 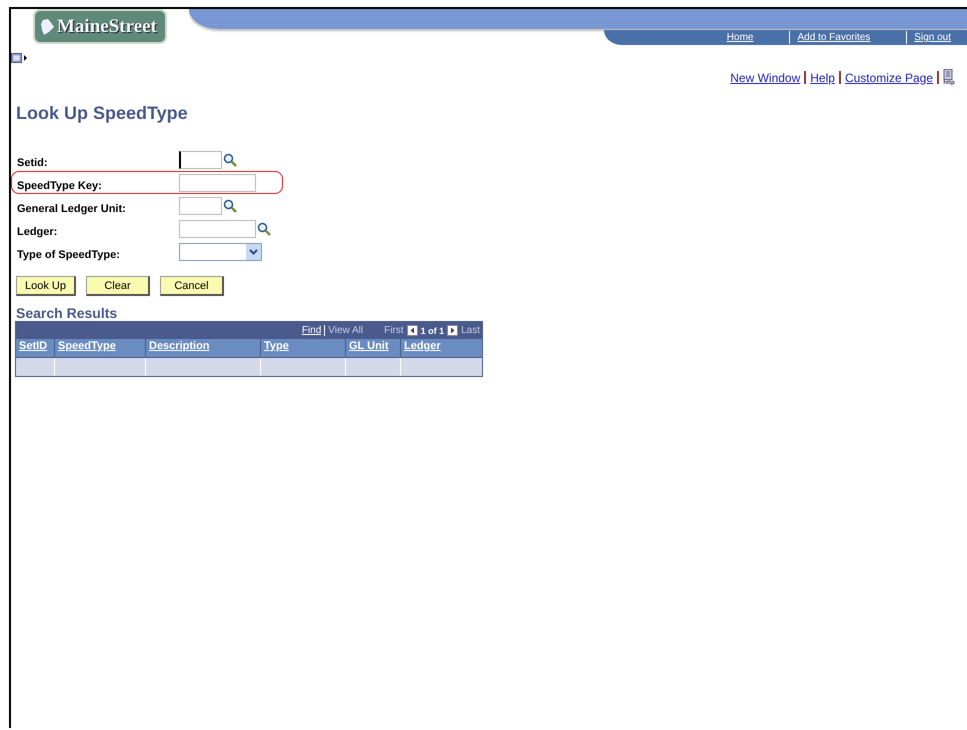 What do you see at coordinates (33, 162) in the screenshot?
I see `field-label: Setid:` at bounding box center [33, 162].